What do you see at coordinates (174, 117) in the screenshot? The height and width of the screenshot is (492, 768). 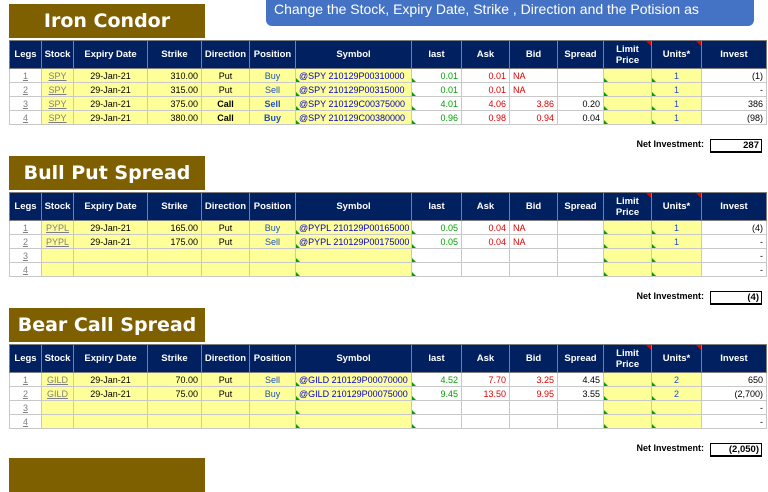 I see `cell-strike: 380.00` at bounding box center [174, 117].